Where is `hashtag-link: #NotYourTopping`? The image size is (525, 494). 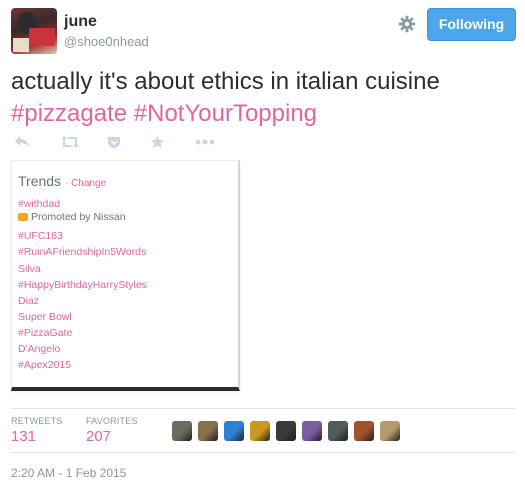 hashtag-link: #NotYourTopping is located at coordinates (225, 113).